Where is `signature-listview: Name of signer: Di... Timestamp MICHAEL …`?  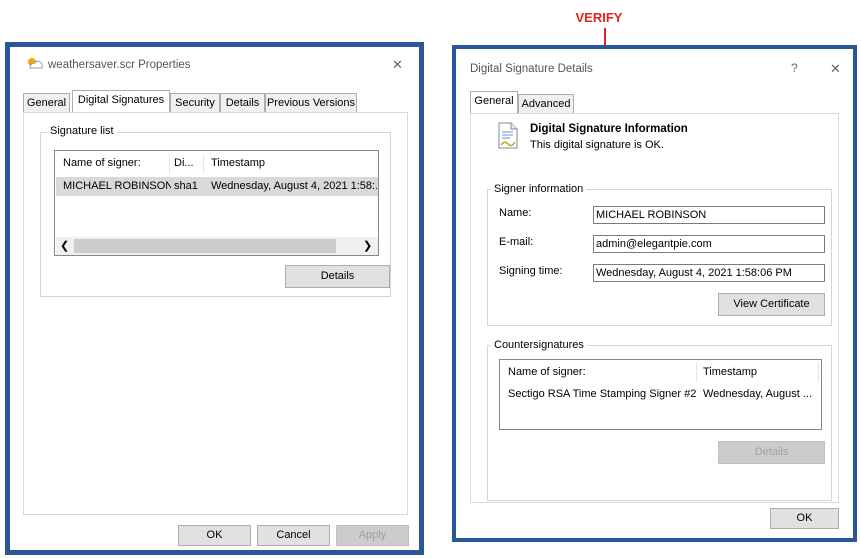 signature-listview: Name of signer: Di... Timestamp MICHAEL … is located at coordinates (216, 203).